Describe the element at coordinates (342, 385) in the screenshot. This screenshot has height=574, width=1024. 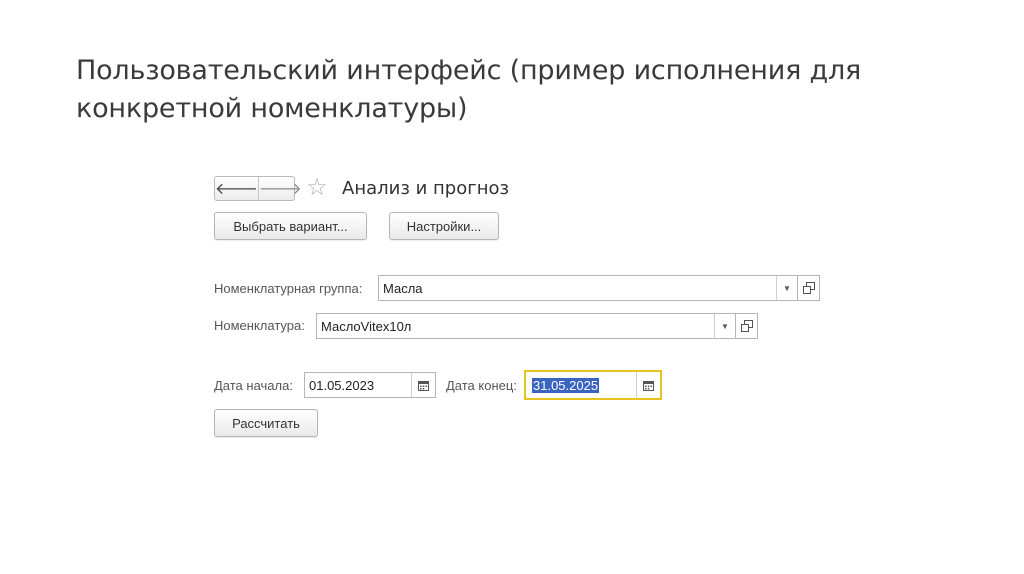
I see `date-start-value: 01.05.2023` at that location.